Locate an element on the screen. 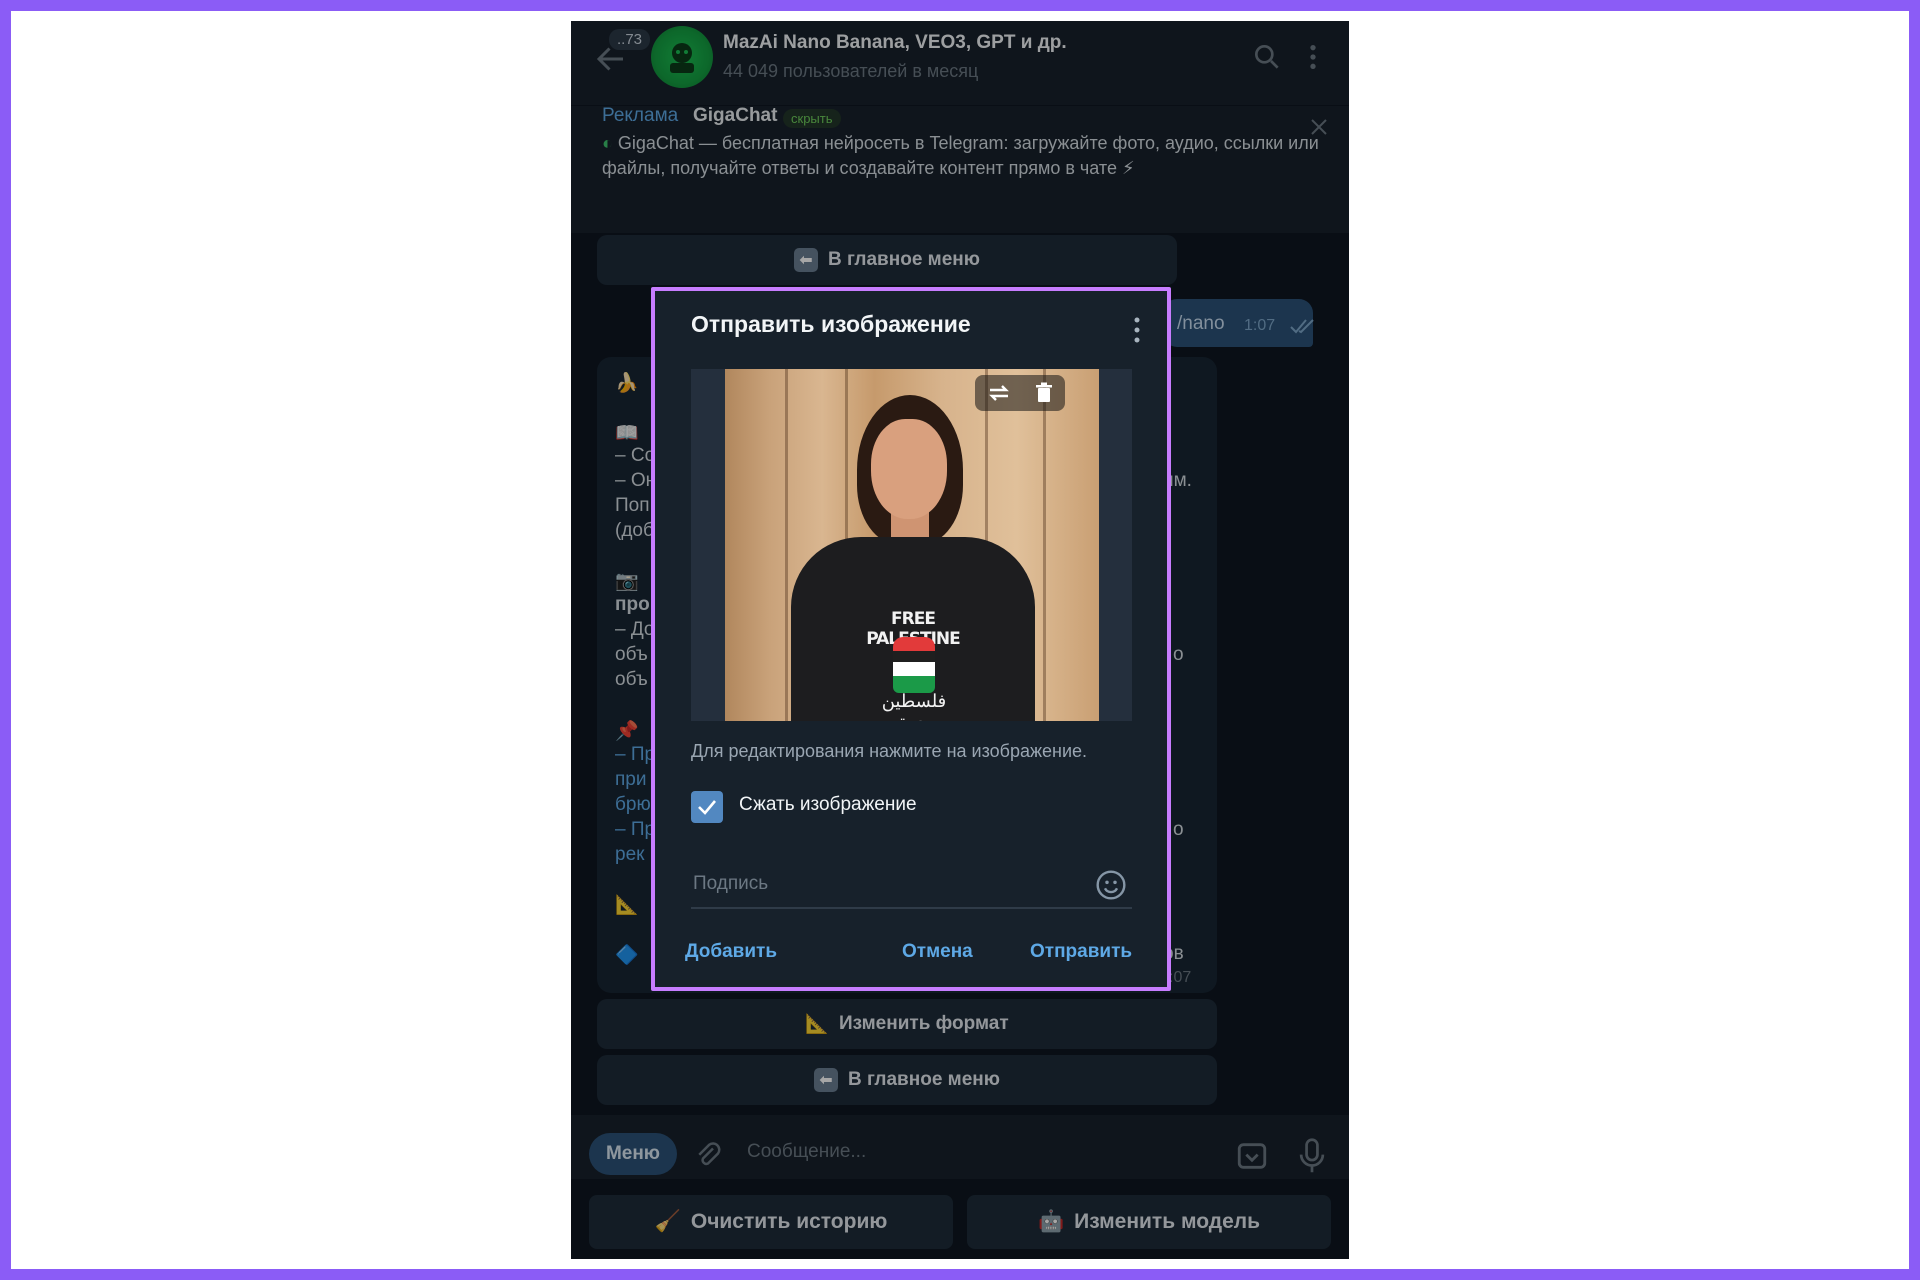 The image size is (1920, 1280). more-vertical-icon is located at coordinates (1137, 330).